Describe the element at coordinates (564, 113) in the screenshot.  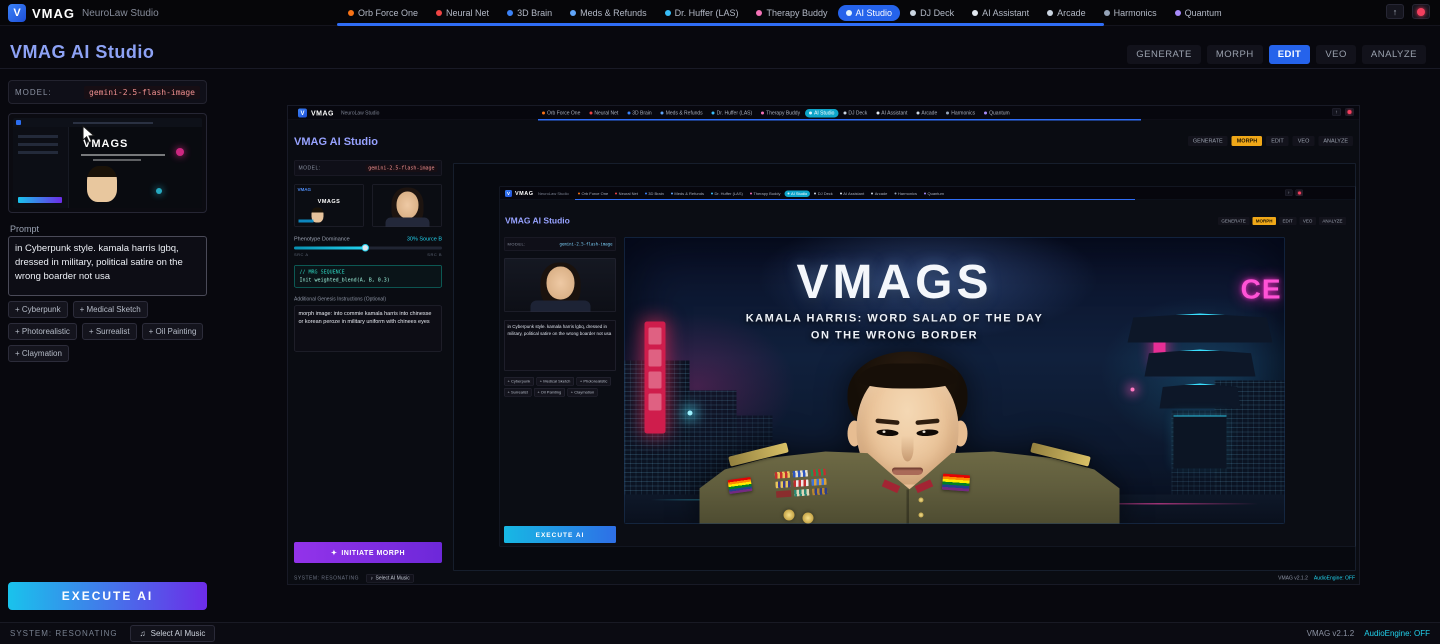
I see `l1-nav-item-label: Orb Force One` at that location.